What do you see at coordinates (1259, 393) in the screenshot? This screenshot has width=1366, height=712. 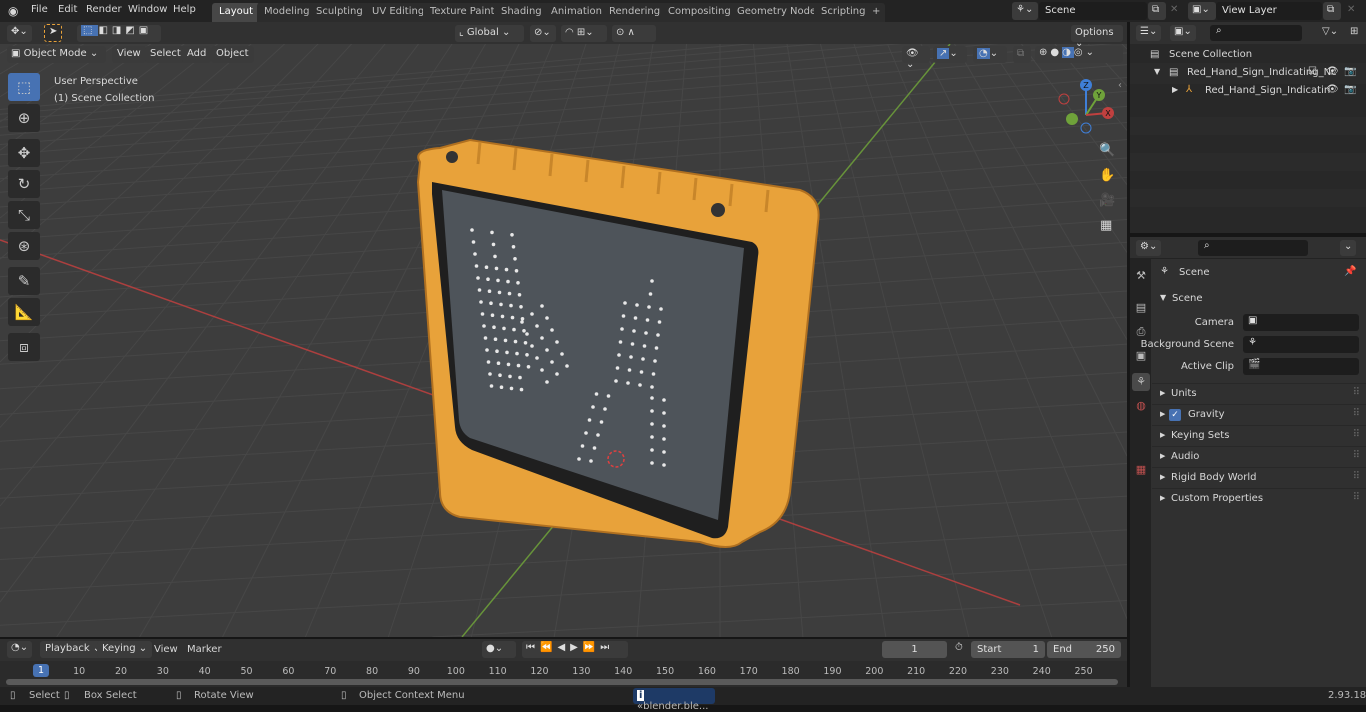 I see `panel-units: ▶ Units ⠿` at bounding box center [1259, 393].